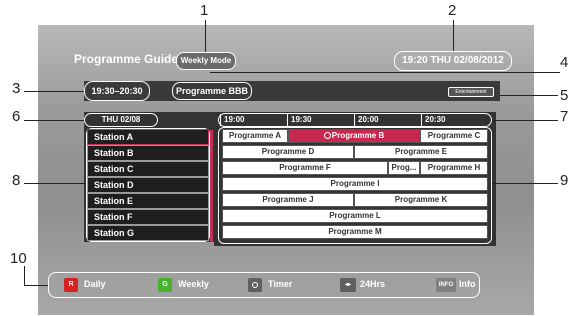 This screenshot has height=316, width=574. Describe the element at coordinates (564, 180) in the screenshot. I see `callout-9: 9` at that location.